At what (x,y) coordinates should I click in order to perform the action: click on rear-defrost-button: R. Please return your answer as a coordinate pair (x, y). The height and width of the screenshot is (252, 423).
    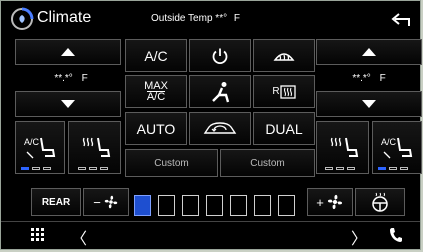
    Looking at the image, I should click on (284, 91).